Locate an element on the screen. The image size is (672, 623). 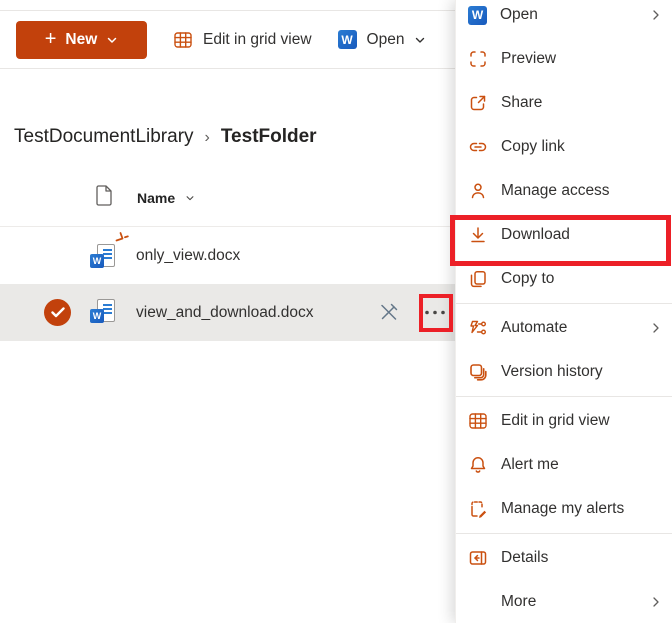
menu-item-copy-to: Copy to is located at coordinates (564, 279).